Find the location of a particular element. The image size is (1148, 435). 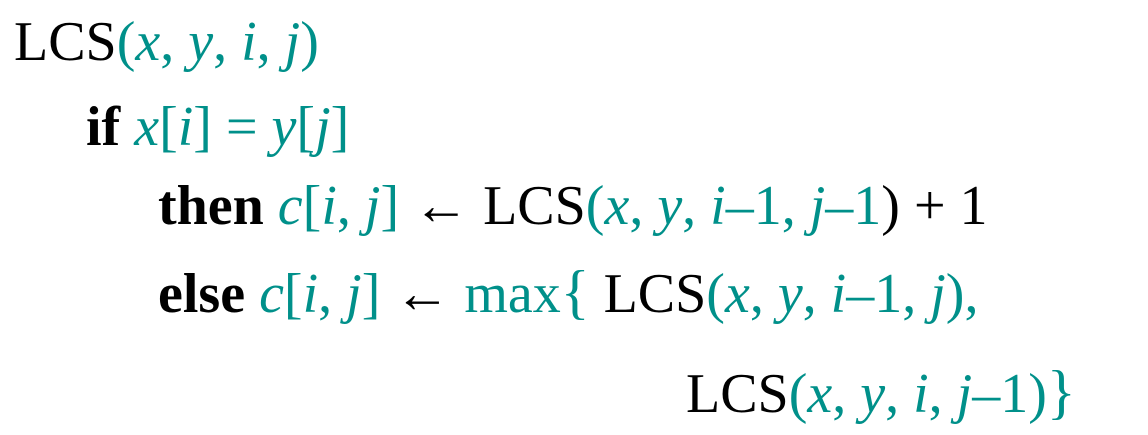

trailing-comma: , is located at coordinates (971, 294).